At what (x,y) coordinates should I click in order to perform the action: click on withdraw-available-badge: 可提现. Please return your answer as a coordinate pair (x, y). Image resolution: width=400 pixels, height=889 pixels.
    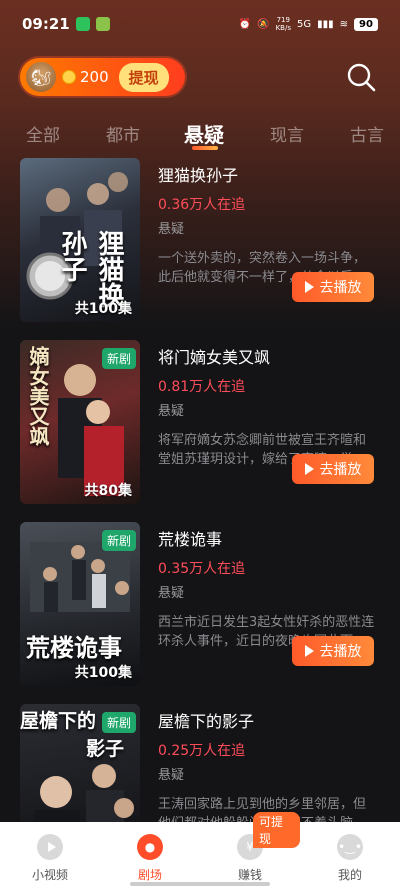
    Looking at the image, I should click on (276, 830).